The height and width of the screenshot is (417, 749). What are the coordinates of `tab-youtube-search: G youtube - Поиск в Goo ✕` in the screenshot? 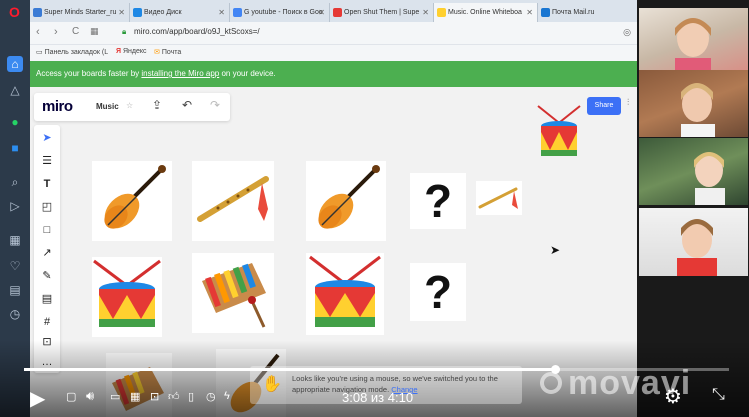 It's located at (280, 12).